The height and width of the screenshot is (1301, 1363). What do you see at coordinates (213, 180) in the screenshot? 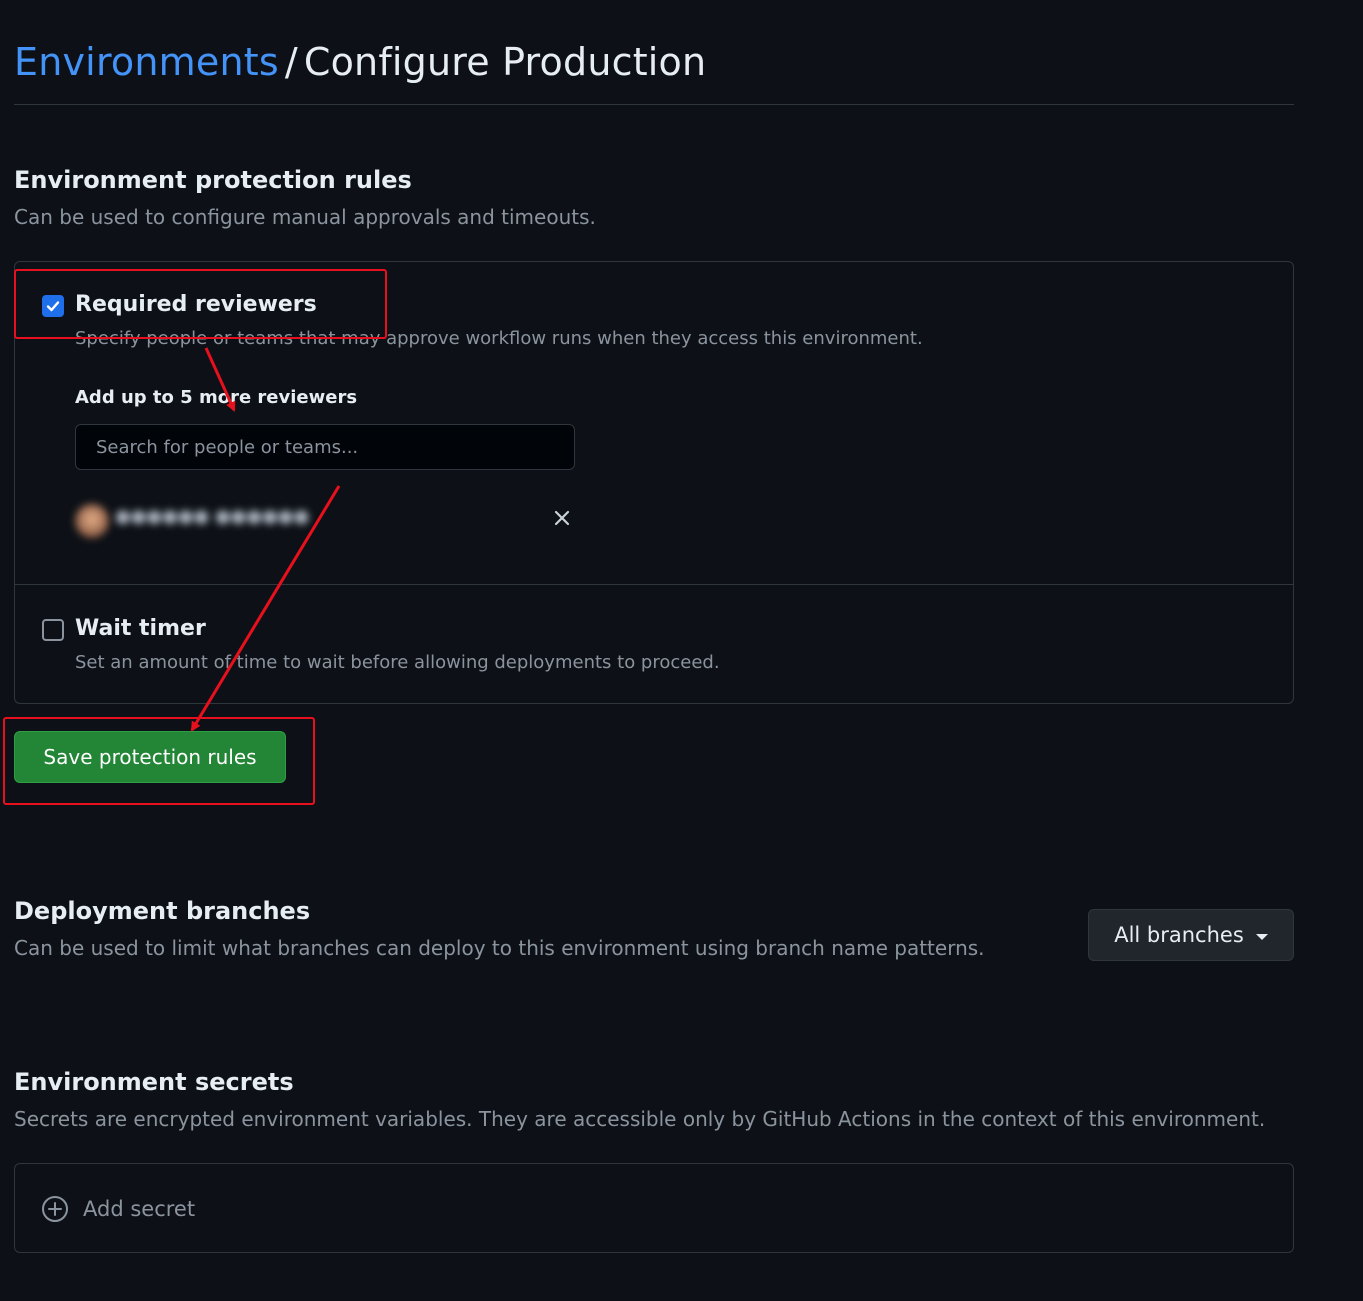
I see `protection-rules-heading: Environment protection rules` at bounding box center [213, 180].